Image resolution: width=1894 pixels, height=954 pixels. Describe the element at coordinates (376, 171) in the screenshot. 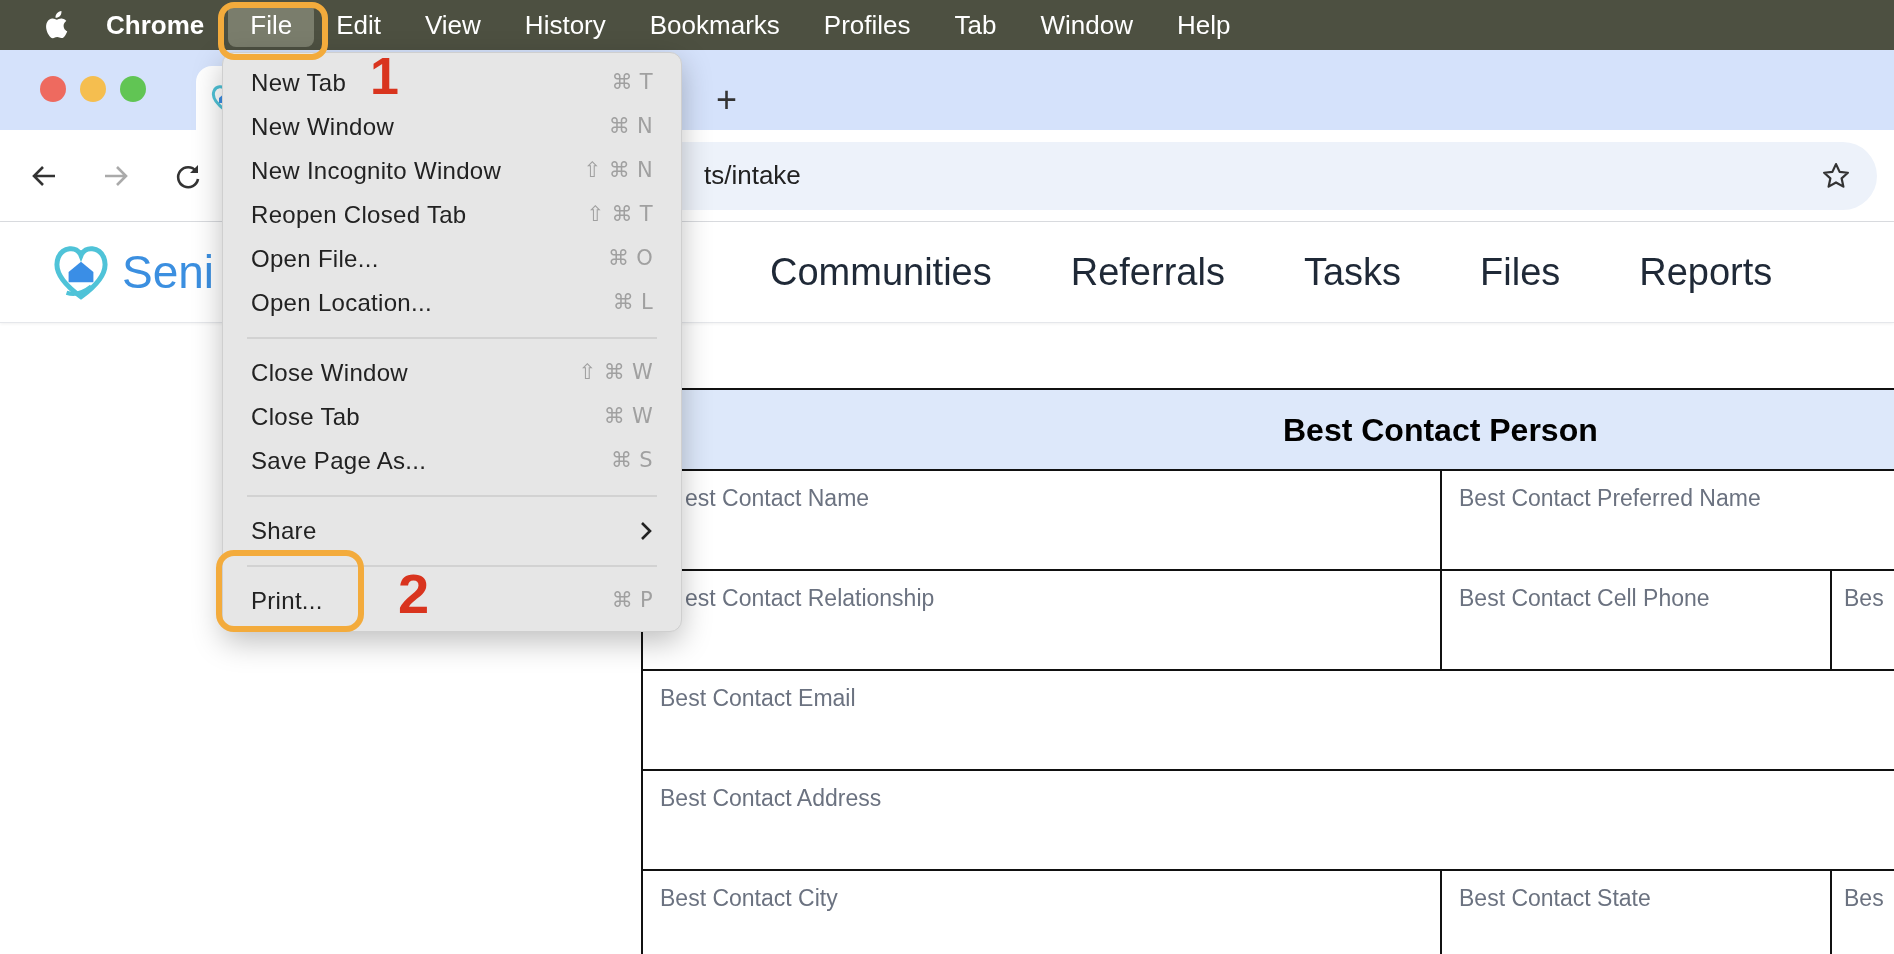

I see `menu-item: New Incognito Window` at that location.